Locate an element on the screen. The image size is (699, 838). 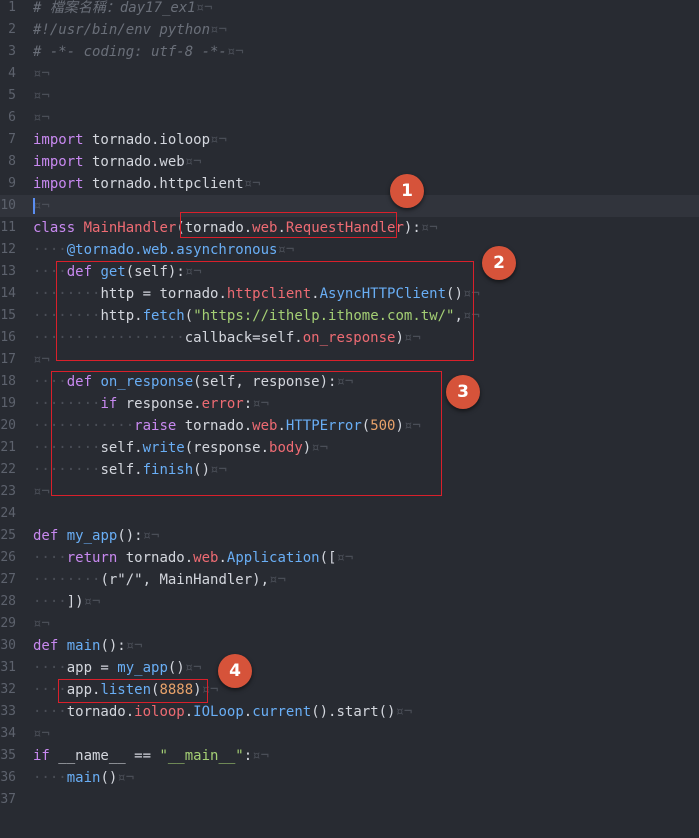
code-line: 28 ····])¤¬ is located at coordinates (349, 602).